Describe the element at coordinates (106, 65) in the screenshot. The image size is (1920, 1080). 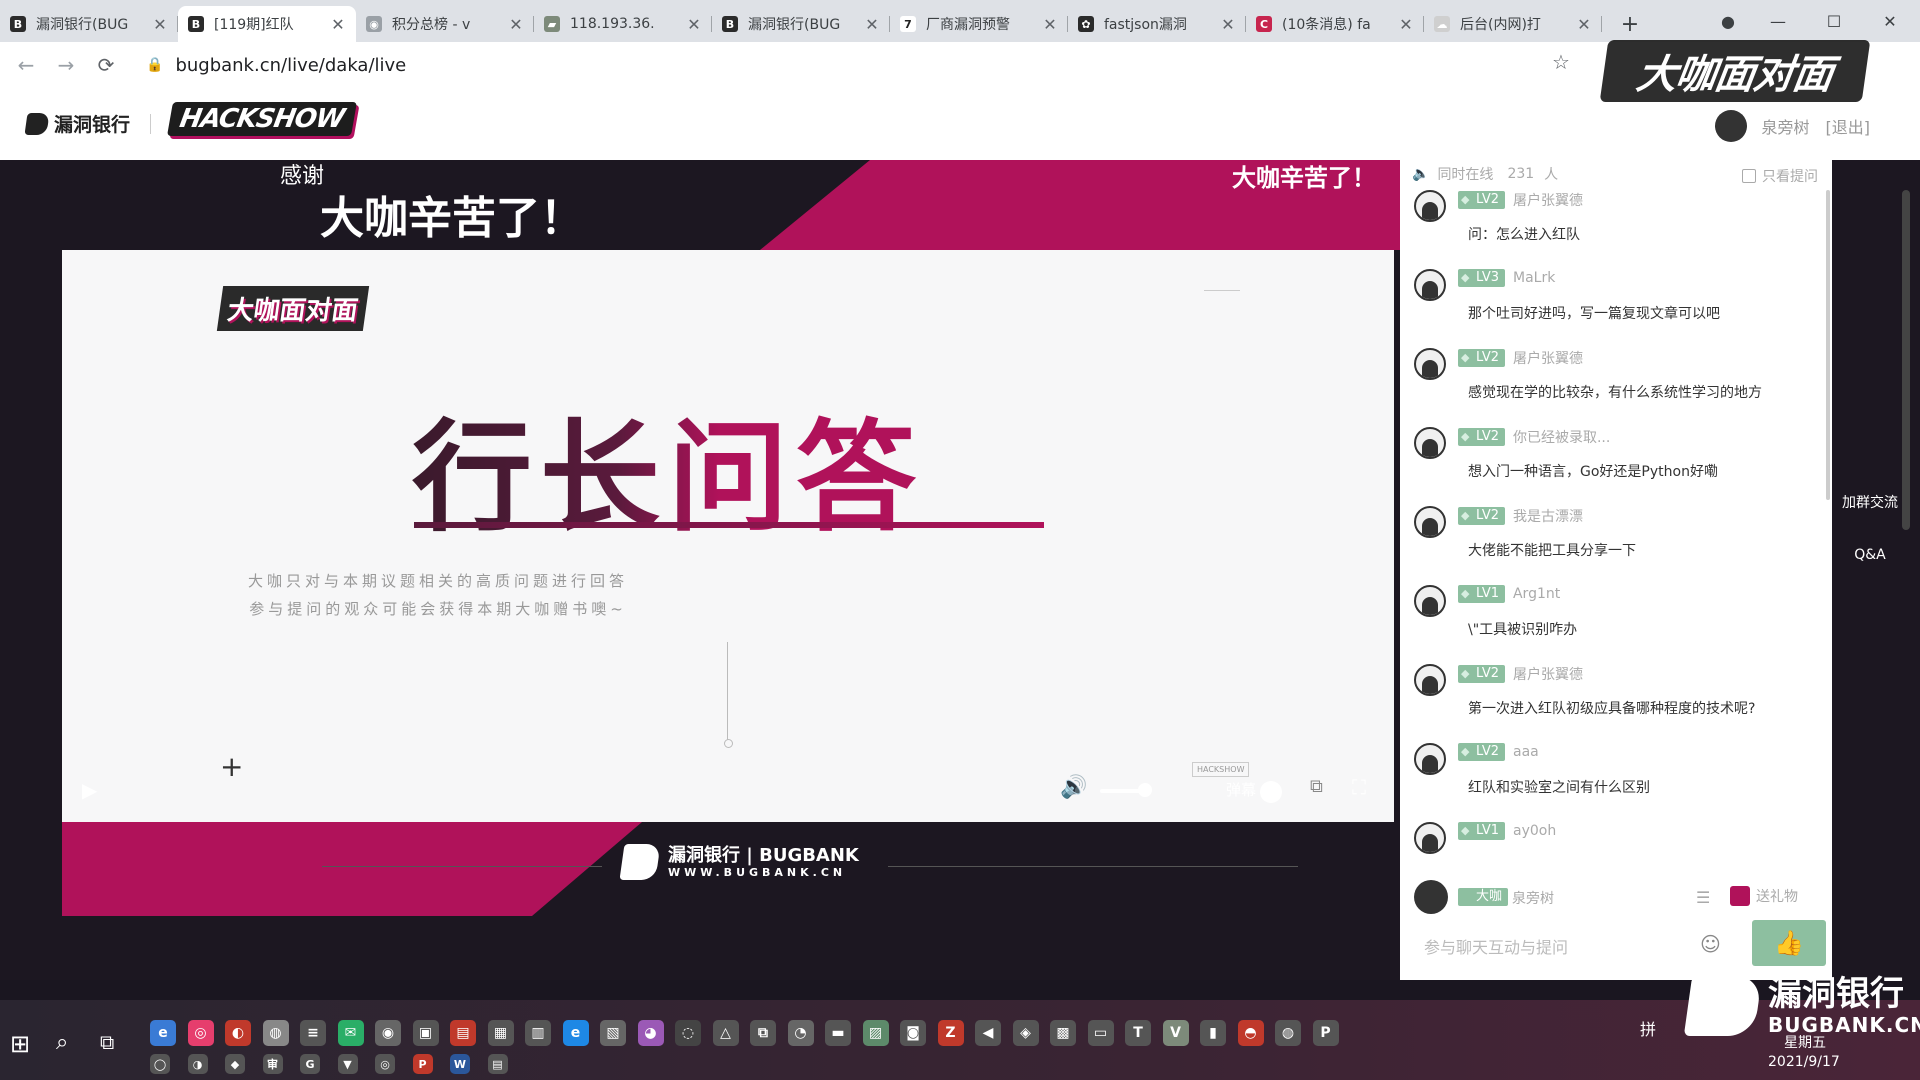
I see `reload-button: ⟳` at that location.